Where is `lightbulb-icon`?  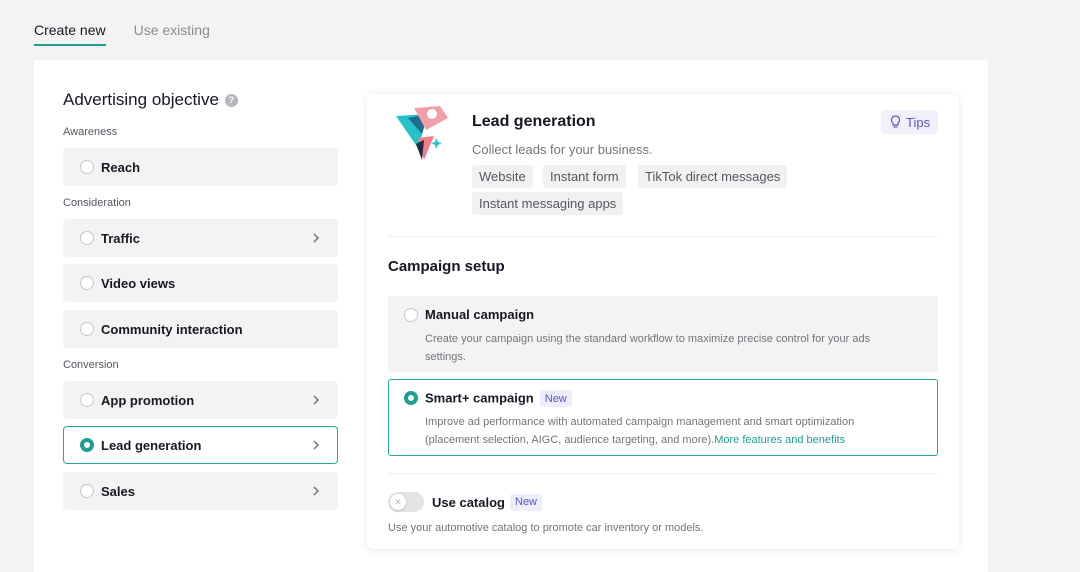 lightbulb-icon is located at coordinates (895, 121).